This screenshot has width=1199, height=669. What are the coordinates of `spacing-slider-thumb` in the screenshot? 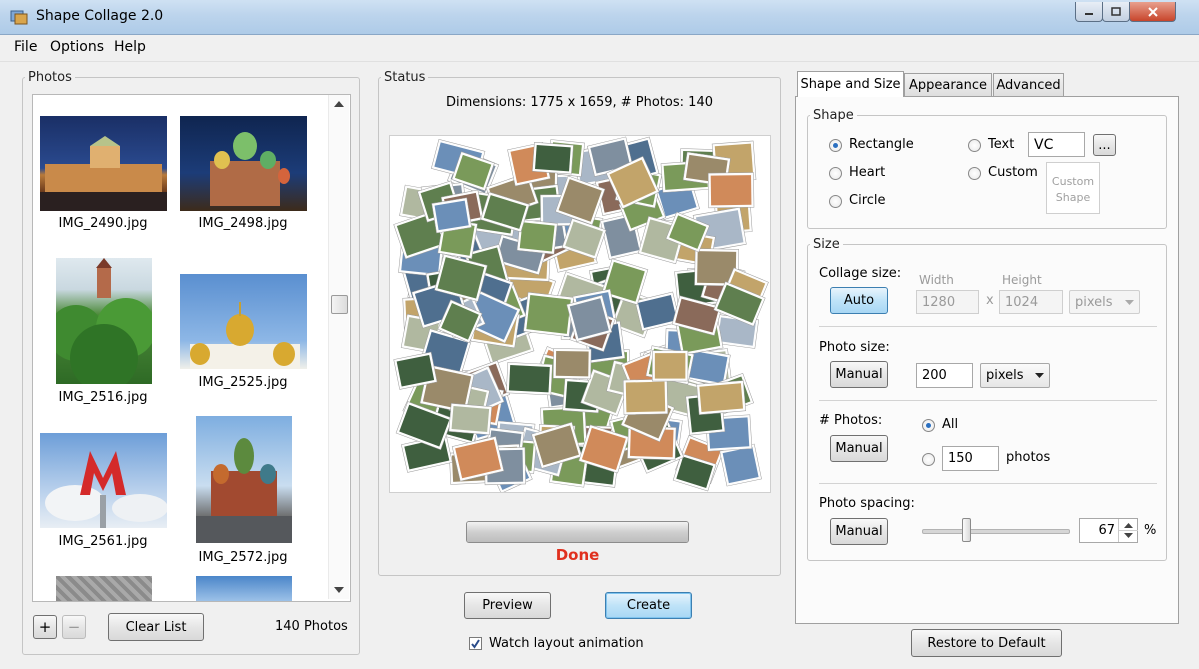 It's located at (967, 530).